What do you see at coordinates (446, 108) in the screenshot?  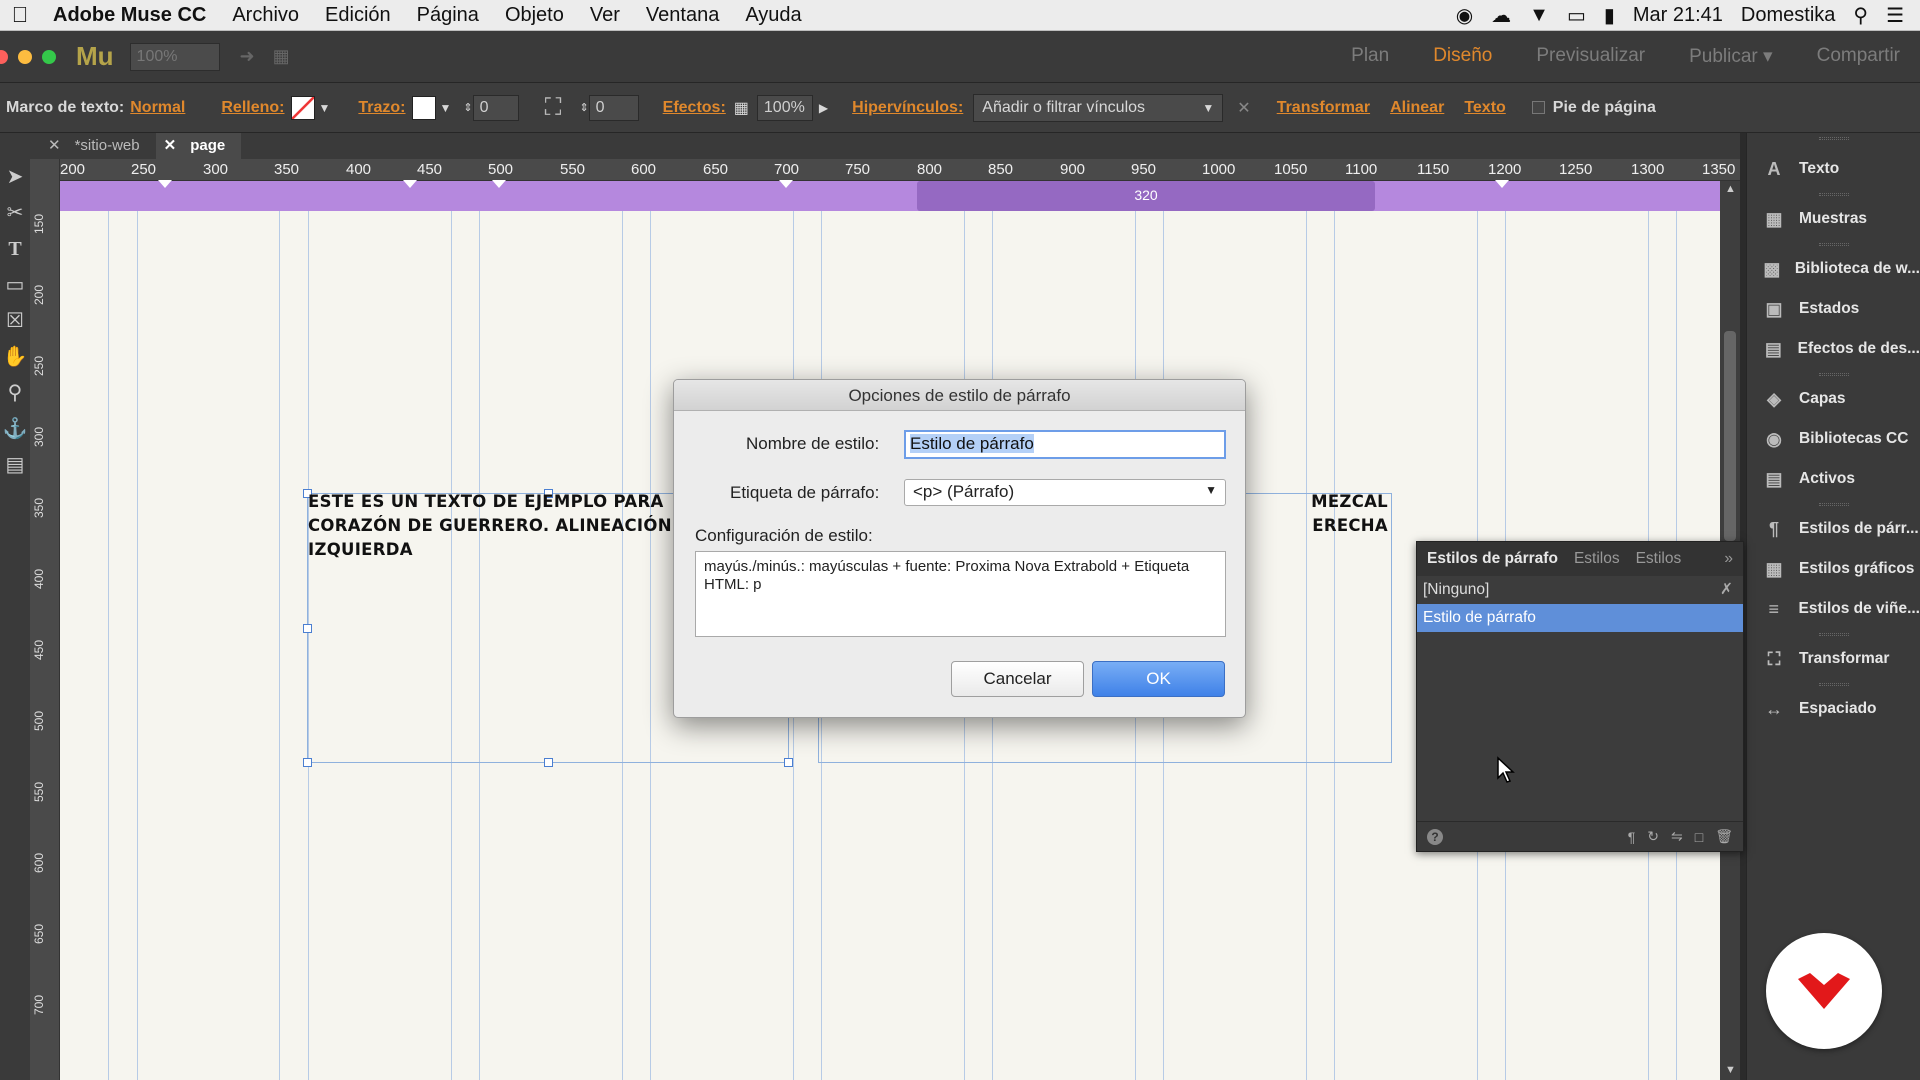 I see `stroke-dropdown-icon: ▼` at bounding box center [446, 108].